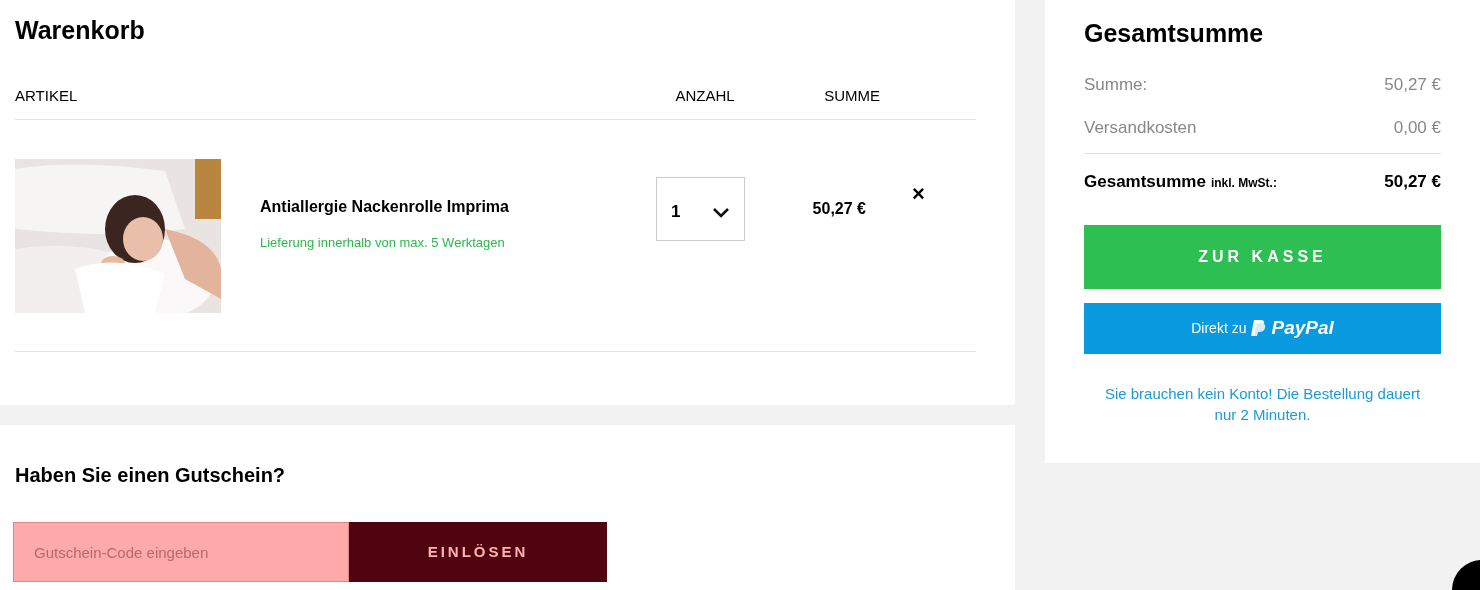 This screenshot has width=1480, height=590. What do you see at coordinates (1174, 33) in the screenshot?
I see `summary-title: Gesamtsumme` at bounding box center [1174, 33].